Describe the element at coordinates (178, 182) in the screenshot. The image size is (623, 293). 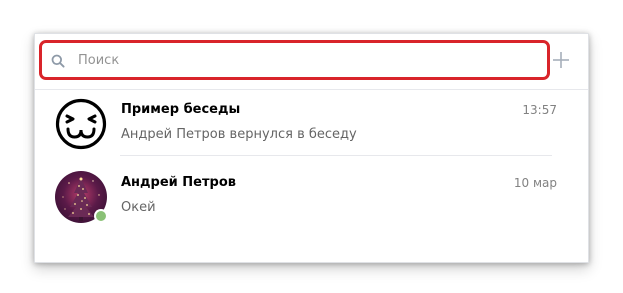
I see `conversation-title: Андрей Петров` at that location.